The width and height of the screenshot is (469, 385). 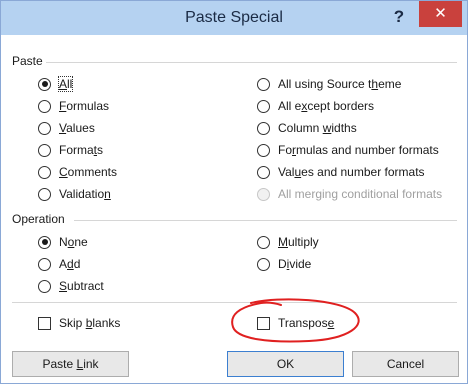 I want to click on paste-radio-values-and-number-formats: Values and number formats, so click(x=341, y=172).